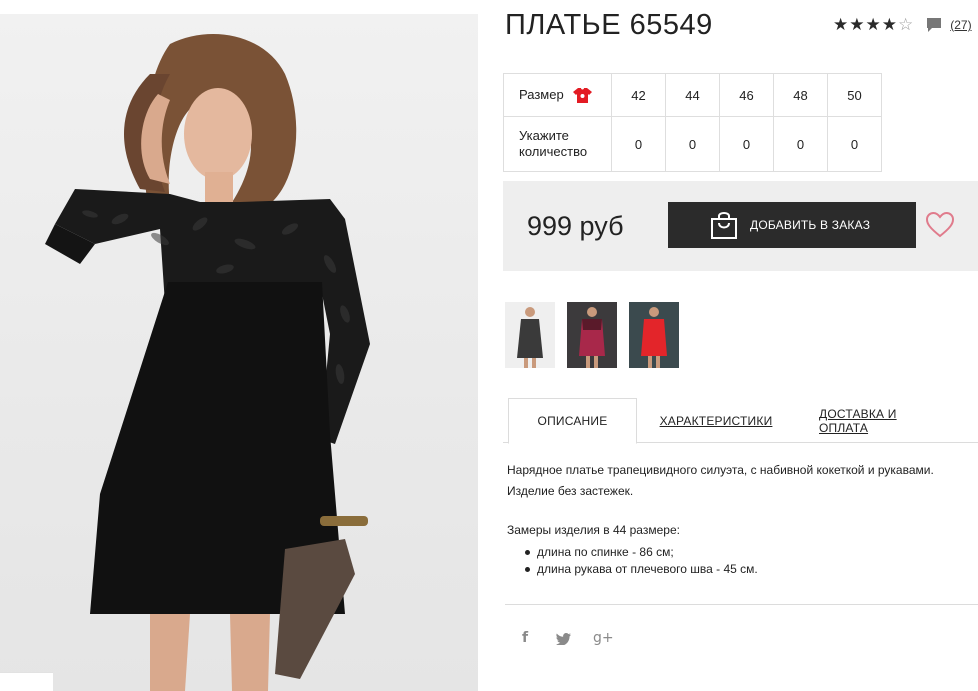  I want to click on size-label: Размер, so click(541, 94).